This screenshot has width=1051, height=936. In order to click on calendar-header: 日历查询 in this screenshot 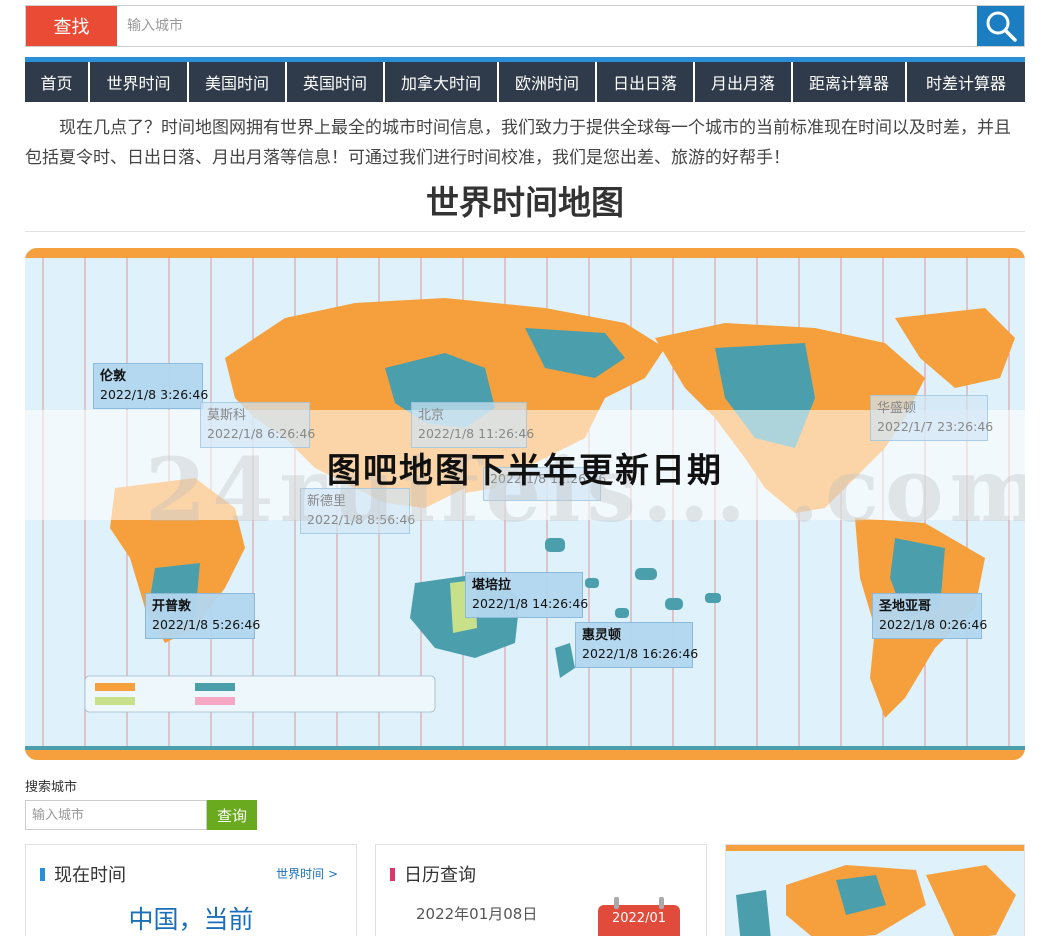, I will do `click(433, 874)`.